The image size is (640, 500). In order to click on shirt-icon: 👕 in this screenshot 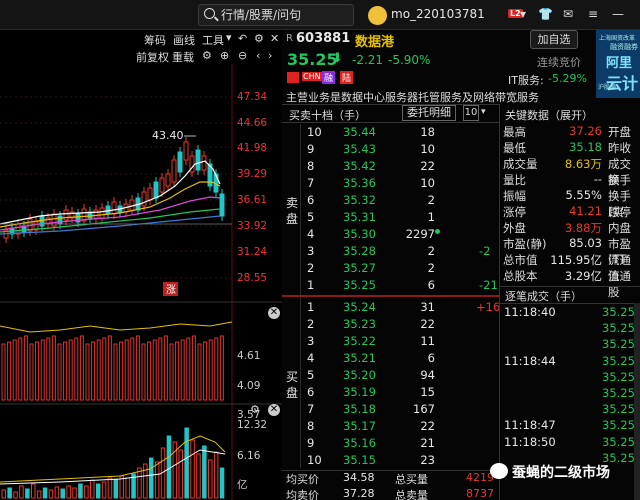, I will do `click(545, 14)`.